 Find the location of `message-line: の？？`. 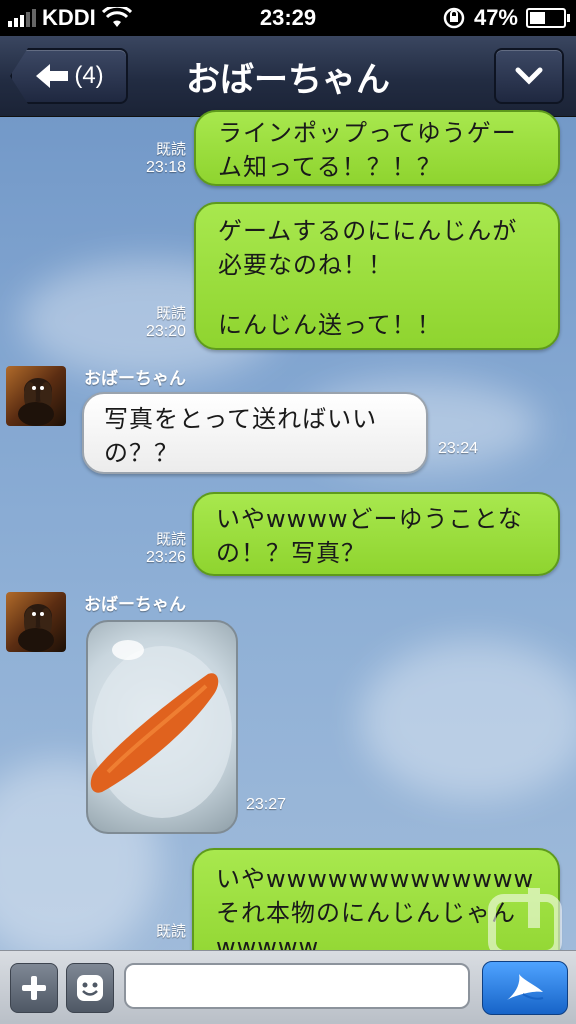

message-line: の？？ is located at coordinates (141, 453).